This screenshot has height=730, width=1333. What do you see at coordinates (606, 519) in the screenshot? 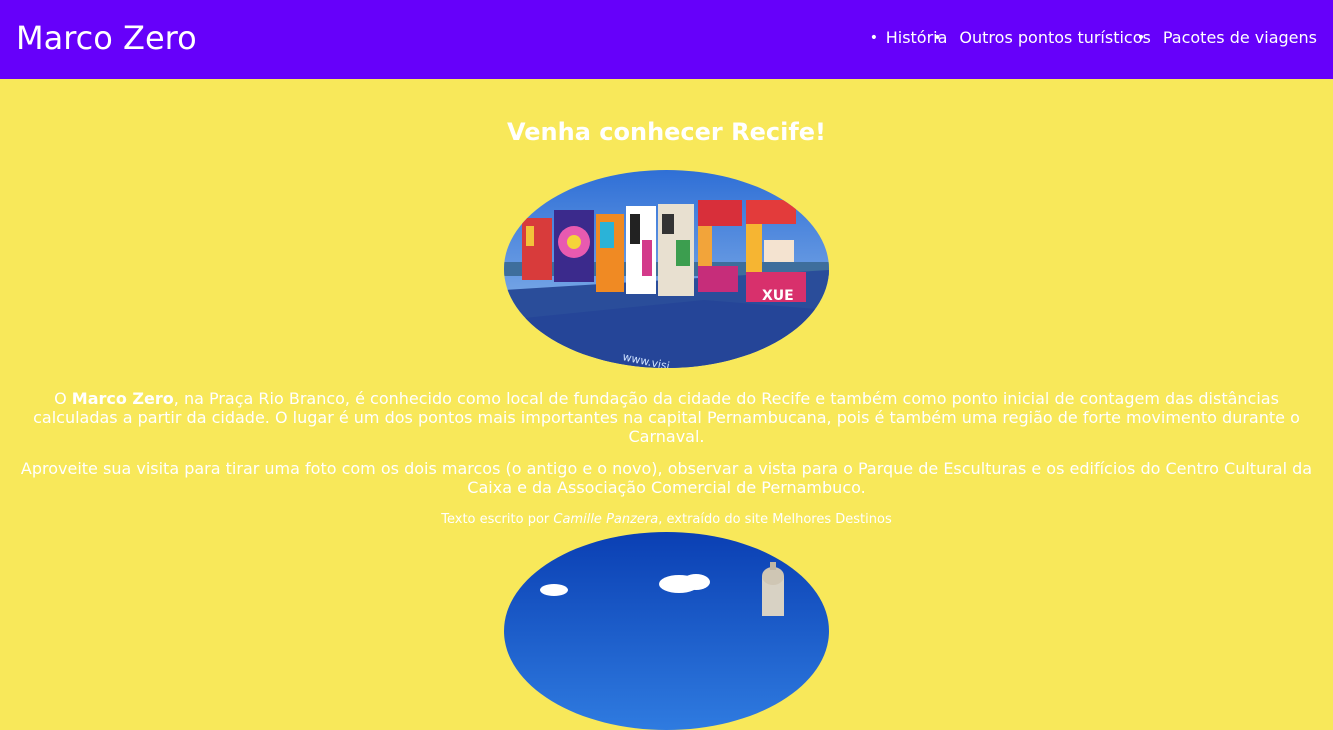
I see `credit-author: Camille Panzera` at bounding box center [606, 519].